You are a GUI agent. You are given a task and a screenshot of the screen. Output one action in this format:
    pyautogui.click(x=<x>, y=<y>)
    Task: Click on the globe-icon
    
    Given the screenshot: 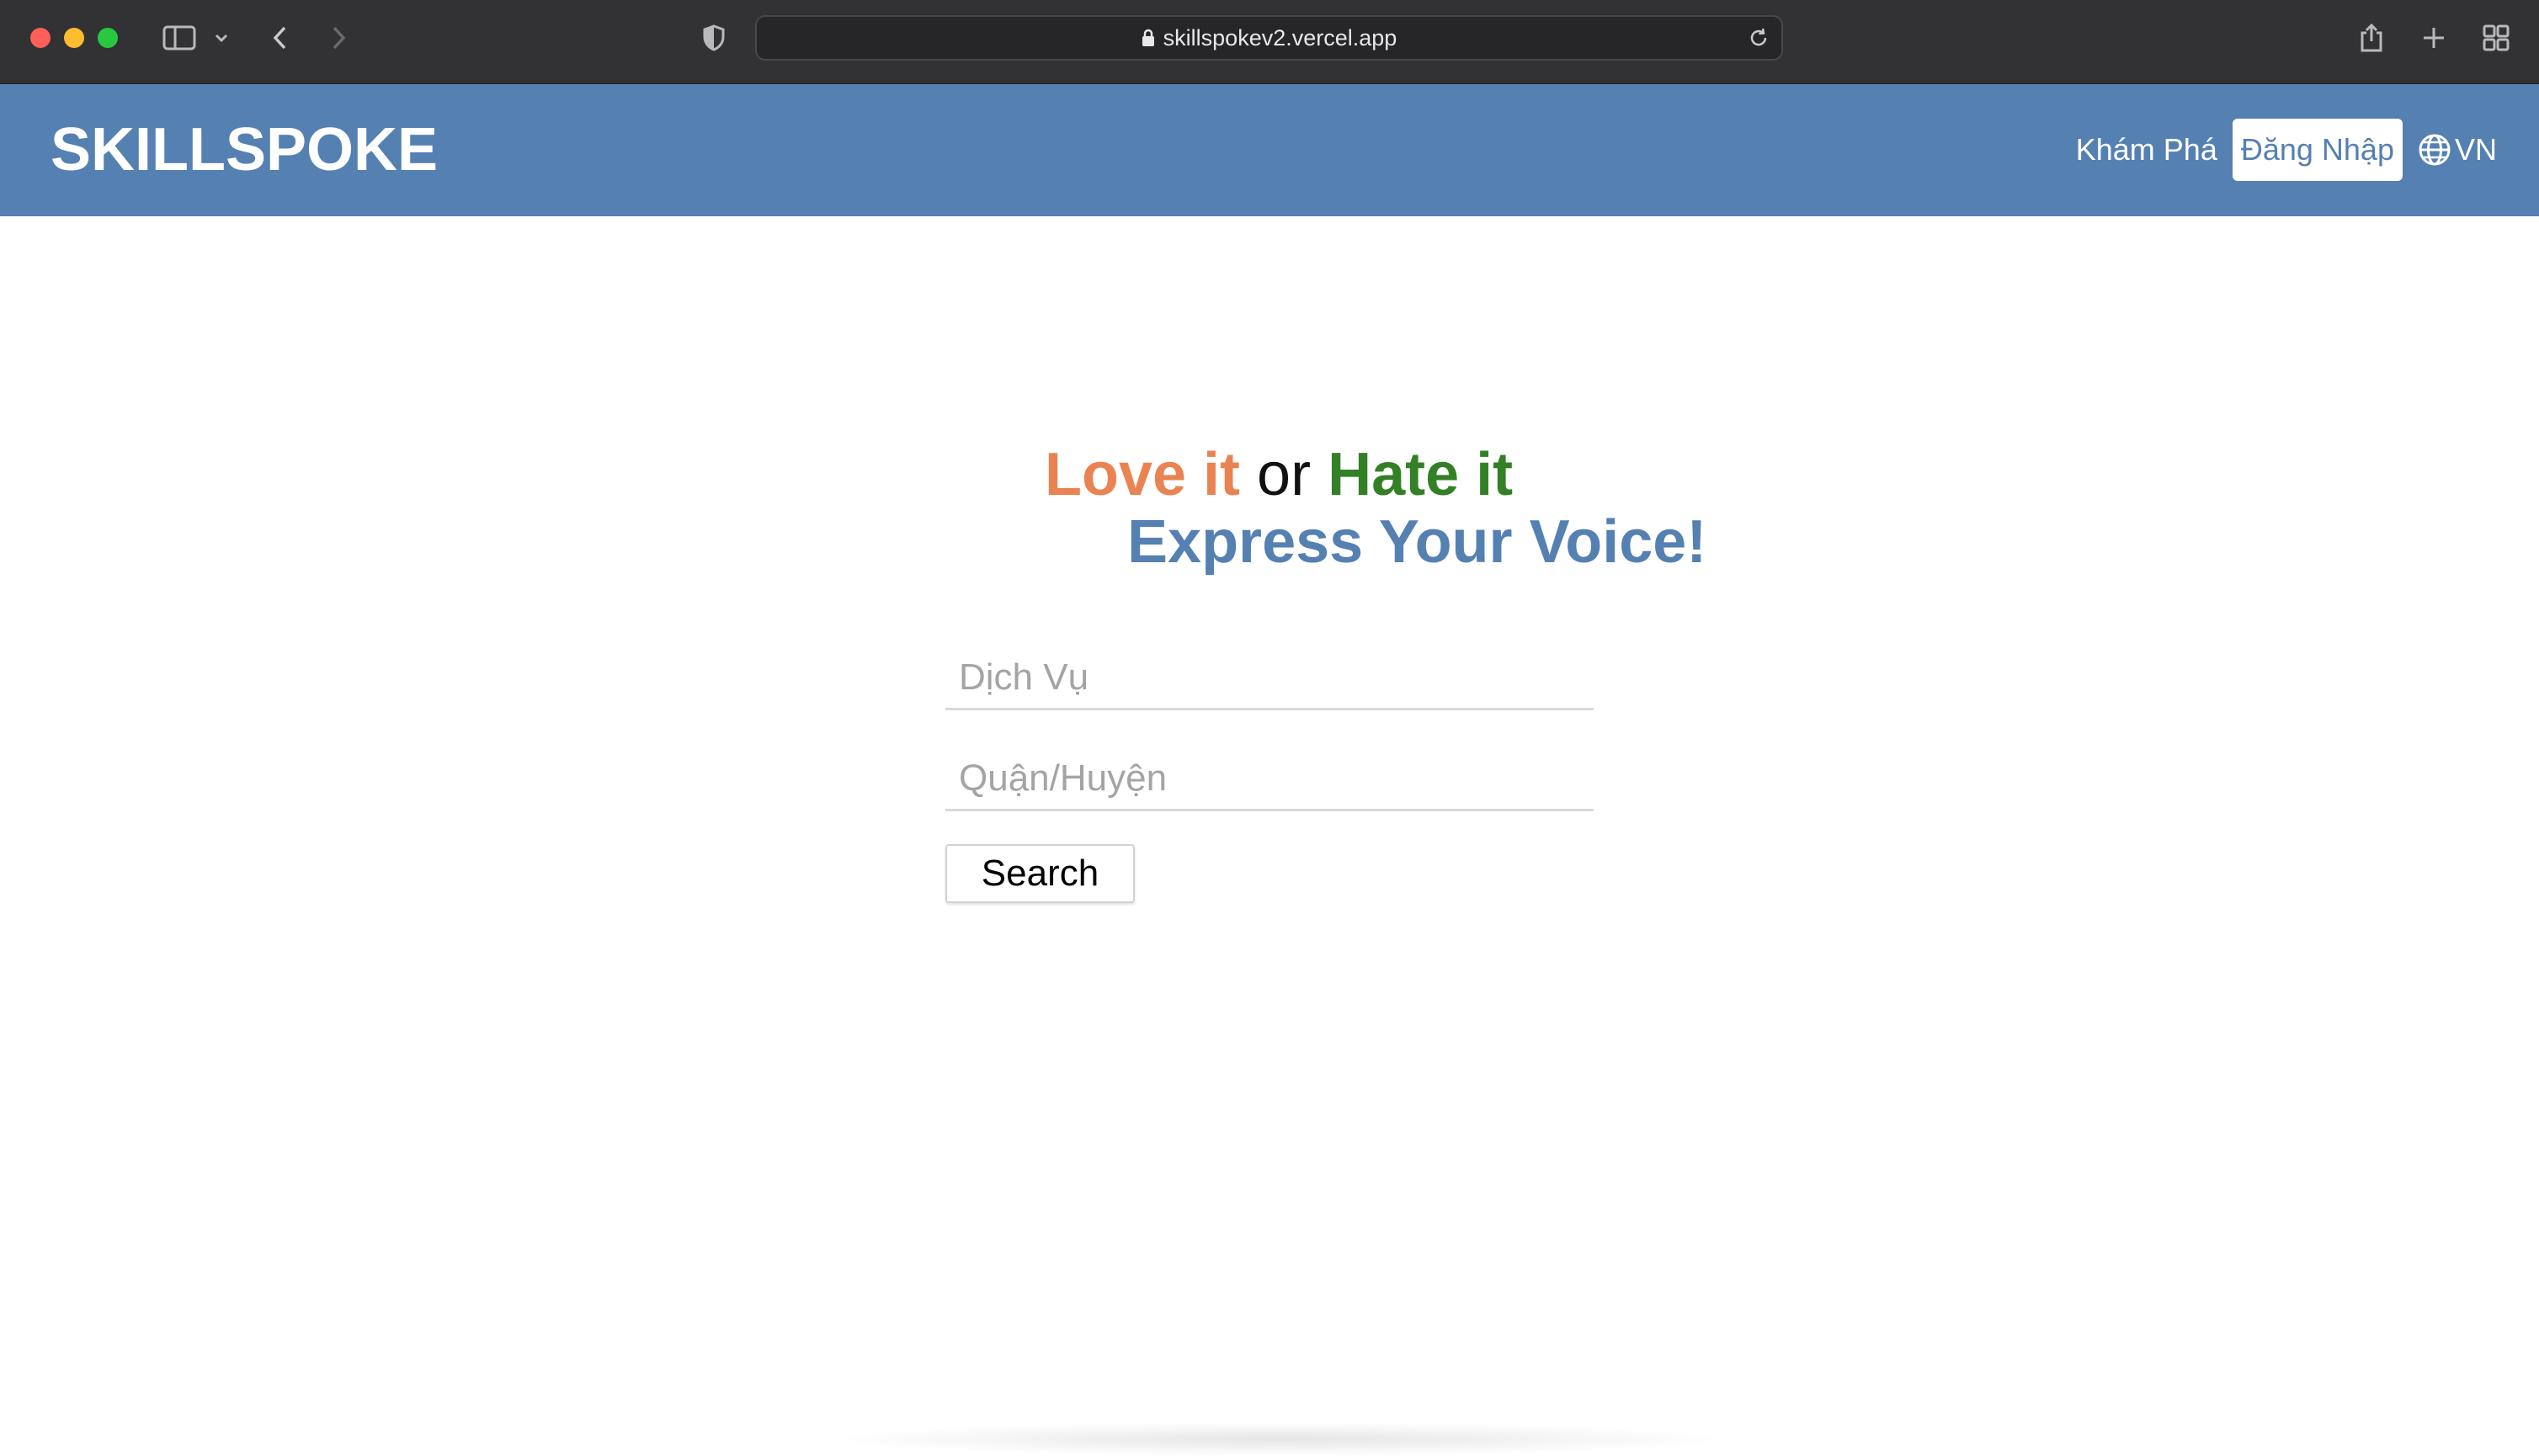 What is the action you would take?
    pyautogui.click(x=2435, y=150)
    